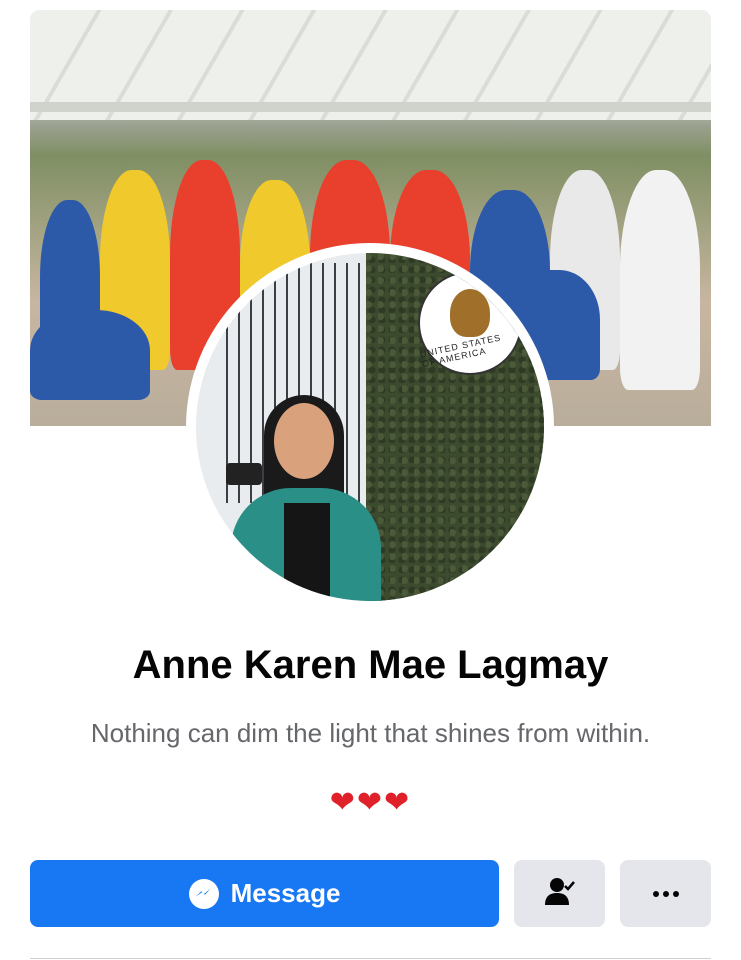  I want to click on parked-car, so click(244, 474).